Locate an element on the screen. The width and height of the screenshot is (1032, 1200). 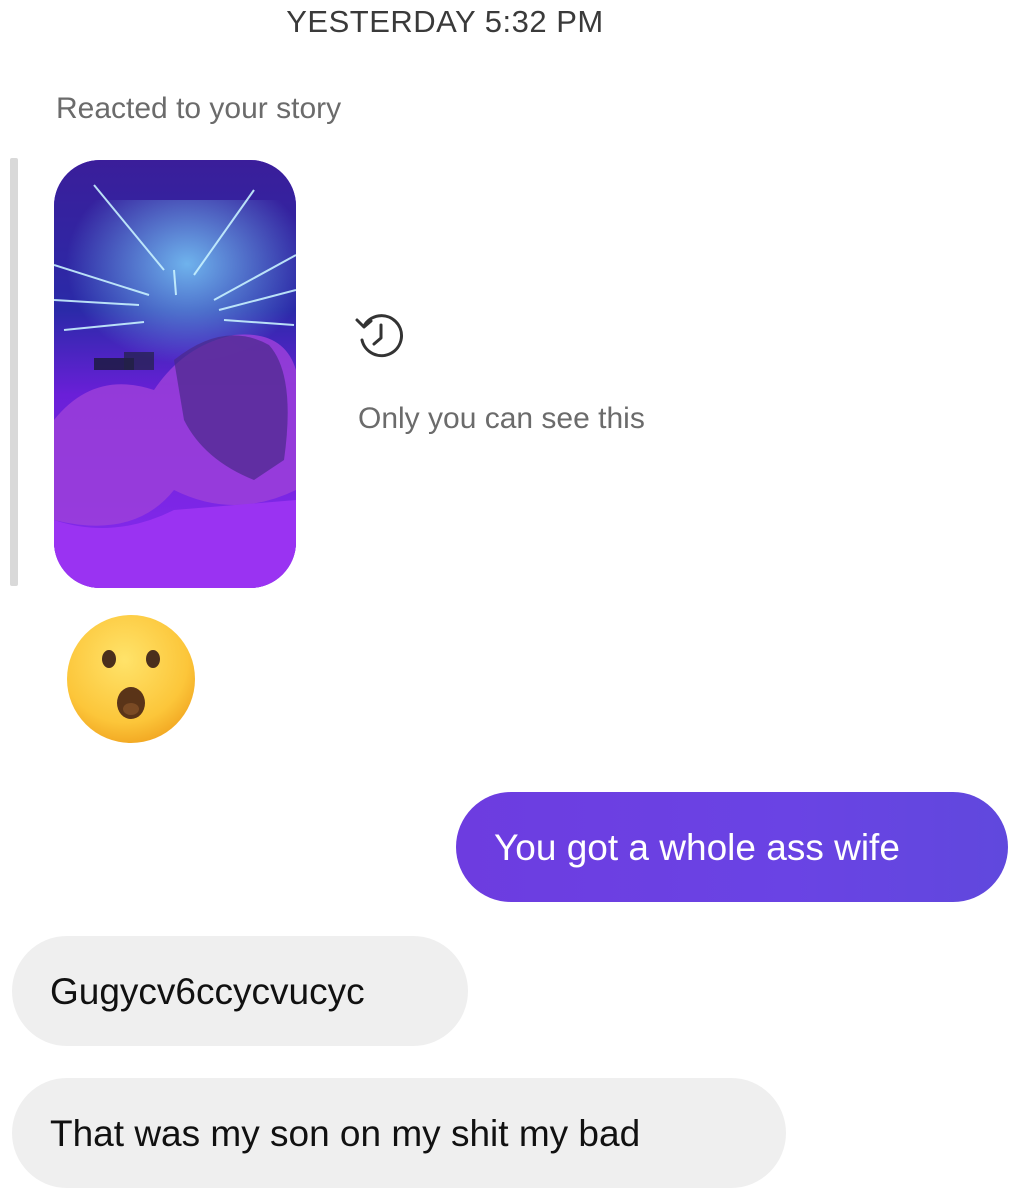
history-icon is located at coordinates (379, 336).